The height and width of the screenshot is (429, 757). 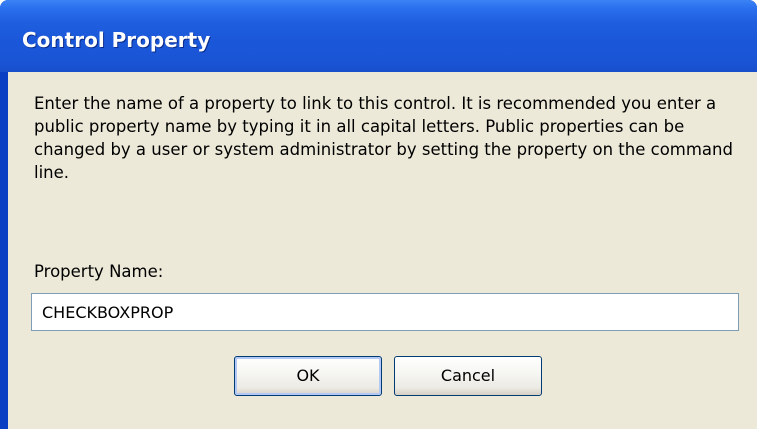 I want to click on cancel-button: Cancel, so click(x=468, y=376).